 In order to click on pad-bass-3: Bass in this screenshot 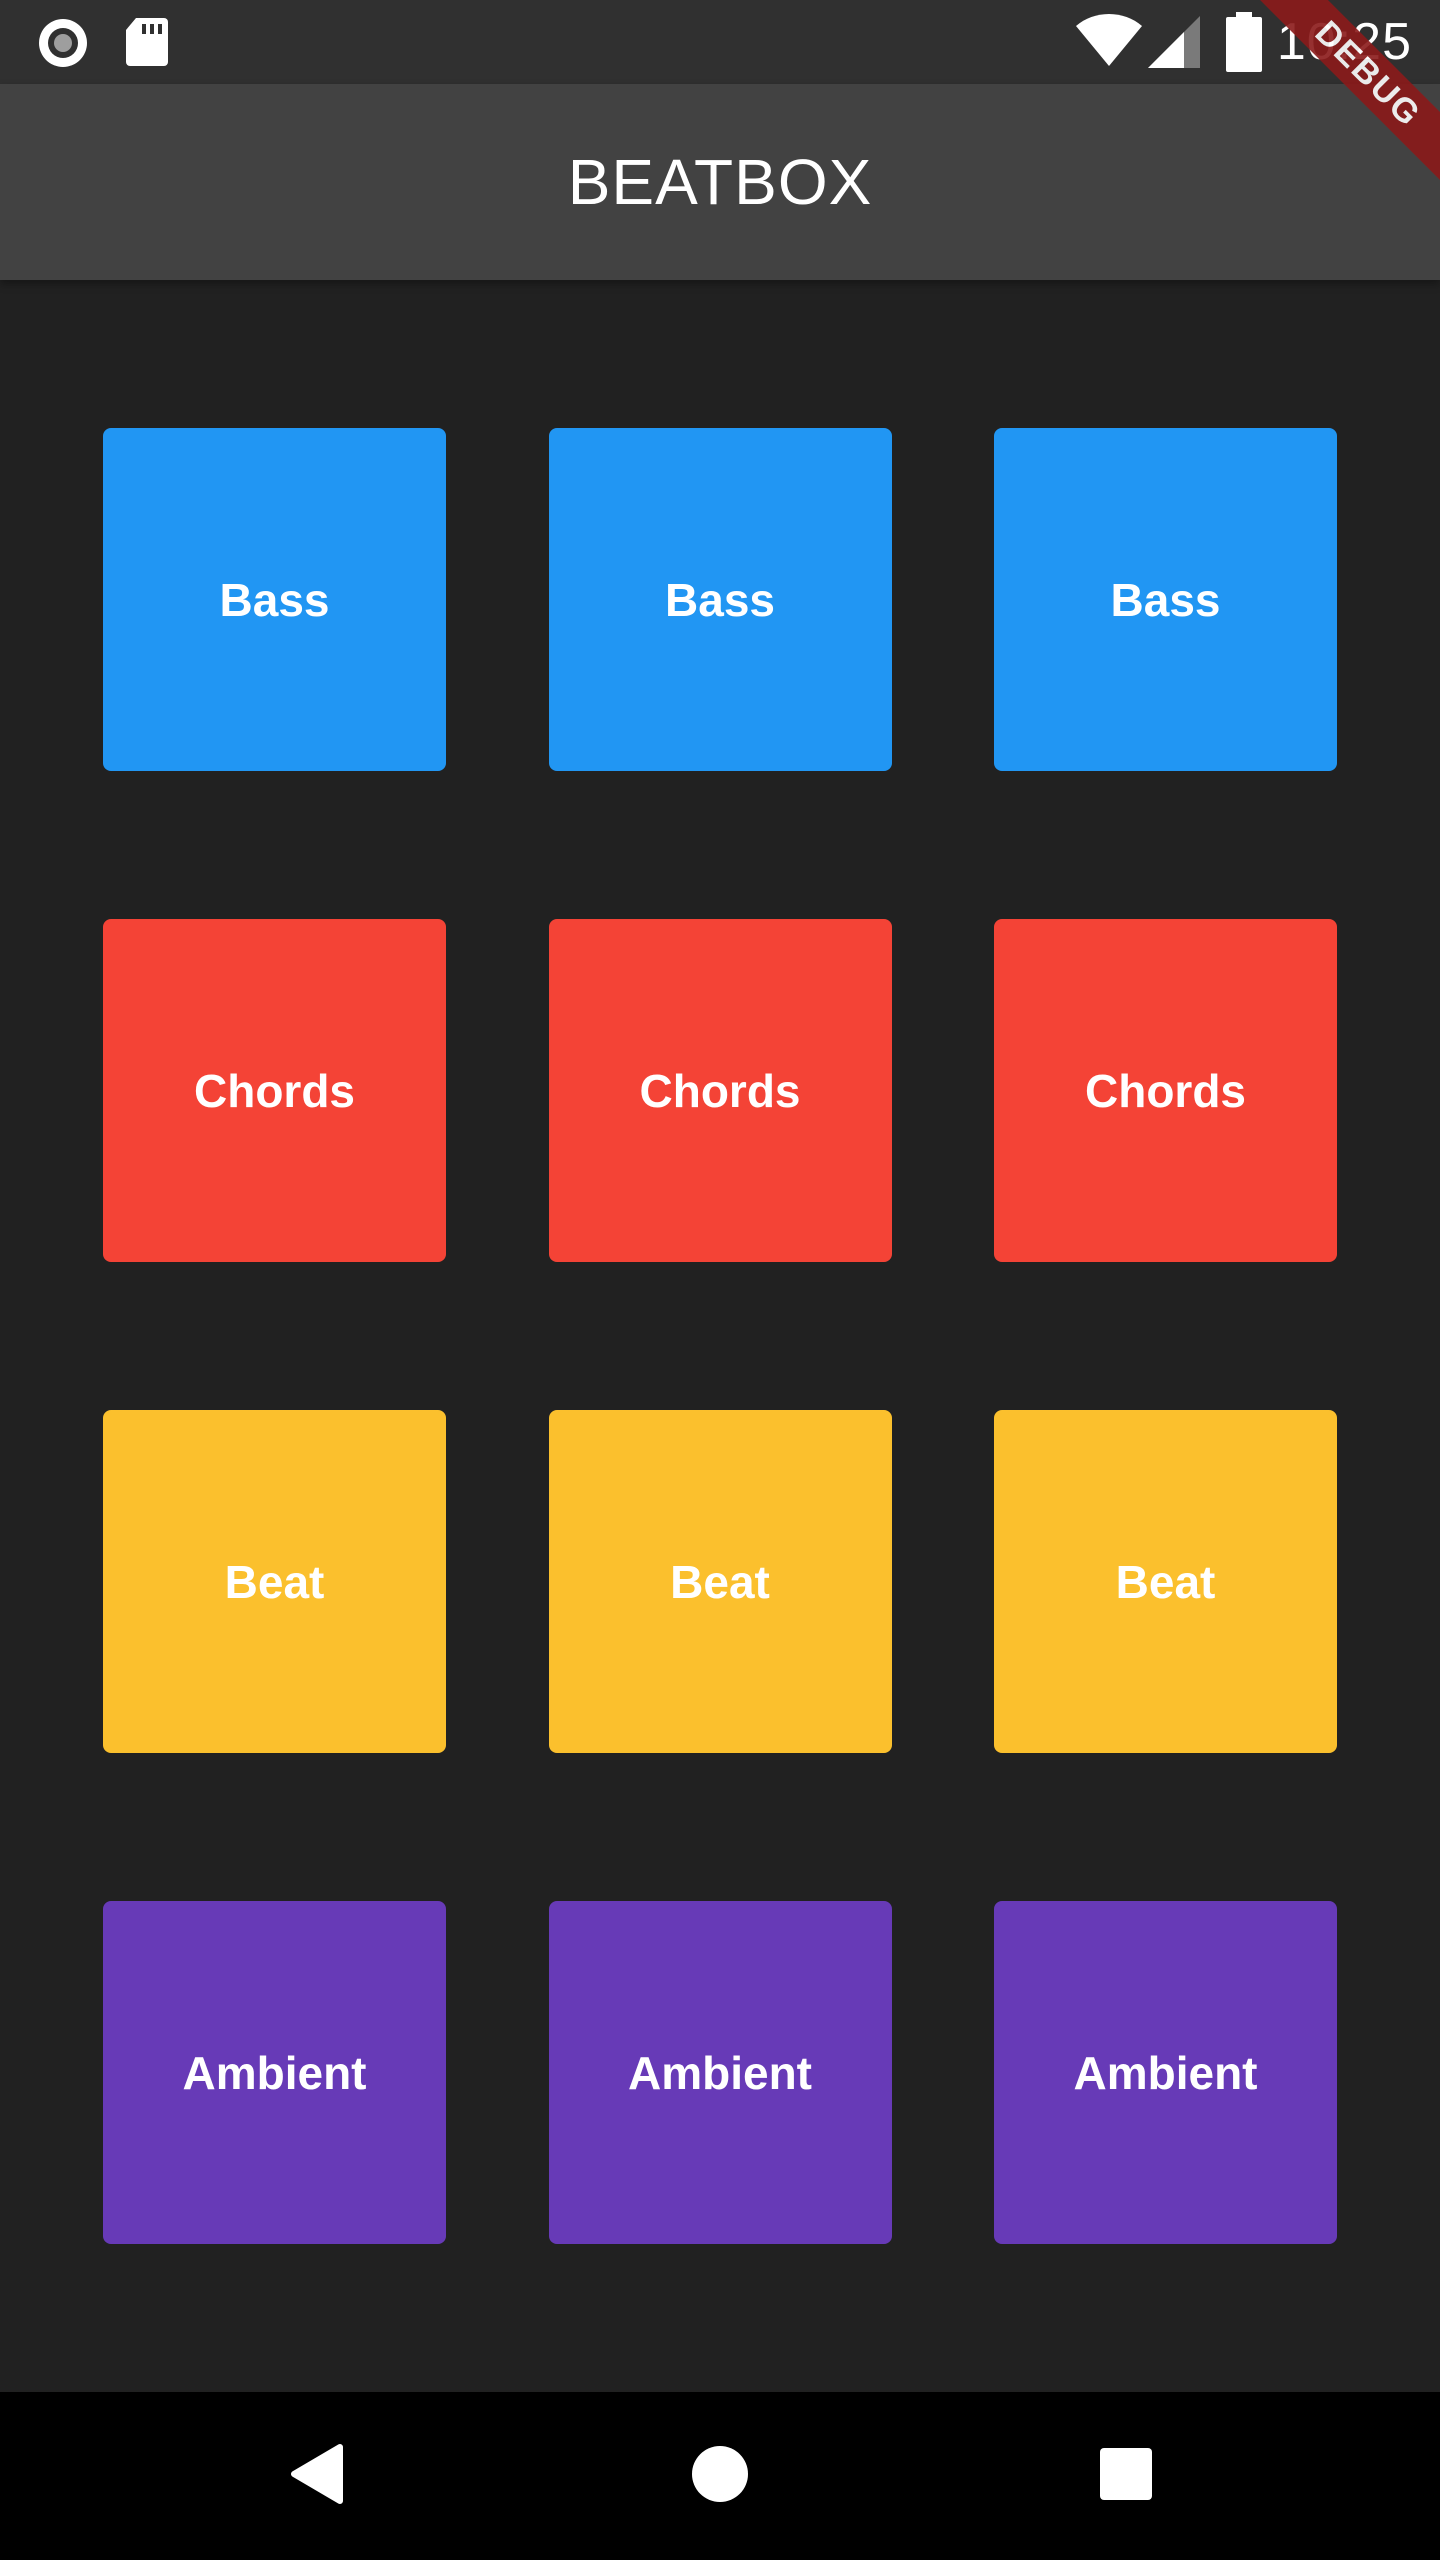, I will do `click(1165, 599)`.